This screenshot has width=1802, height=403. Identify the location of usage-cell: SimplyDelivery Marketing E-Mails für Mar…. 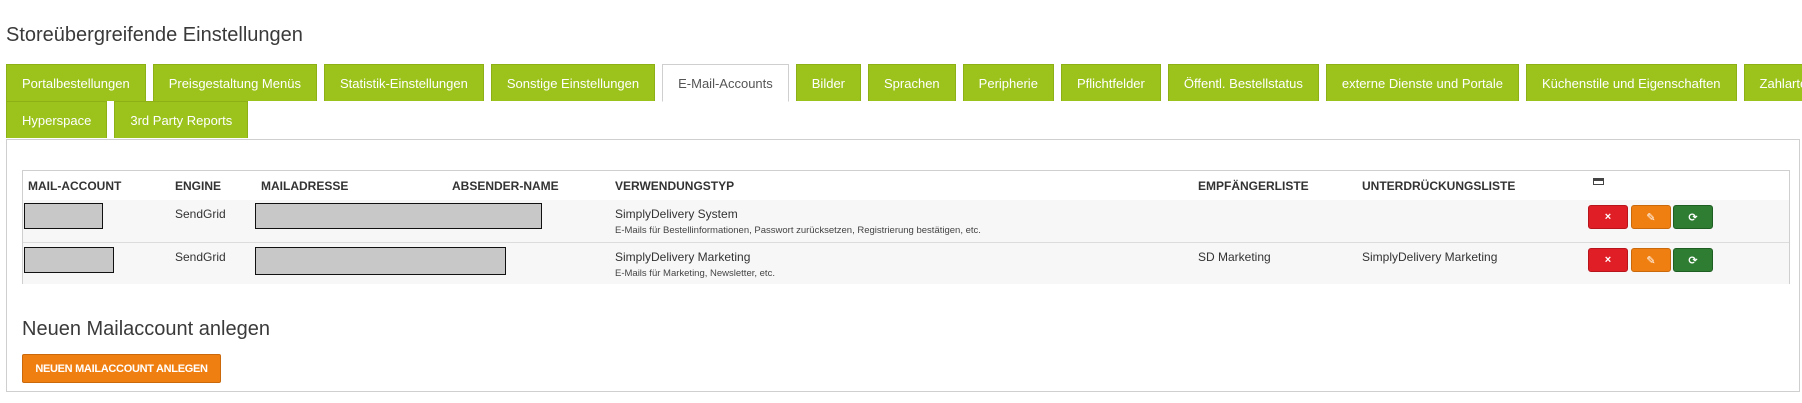
(695, 264).